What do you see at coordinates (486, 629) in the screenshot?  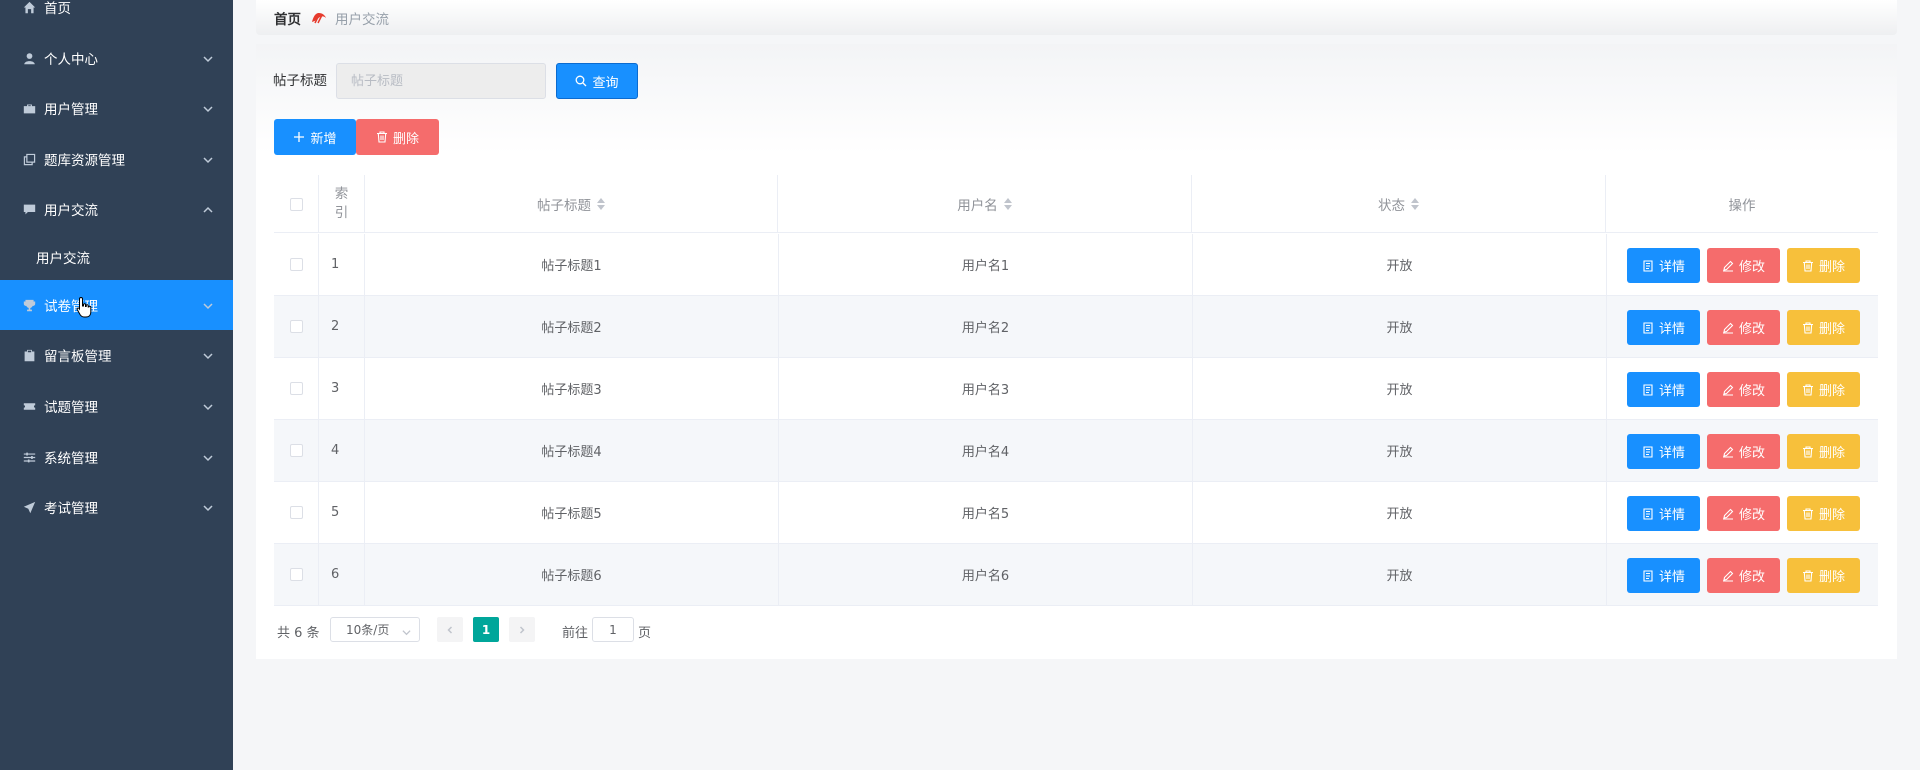 I see `page-number-current: 1` at bounding box center [486, 629].